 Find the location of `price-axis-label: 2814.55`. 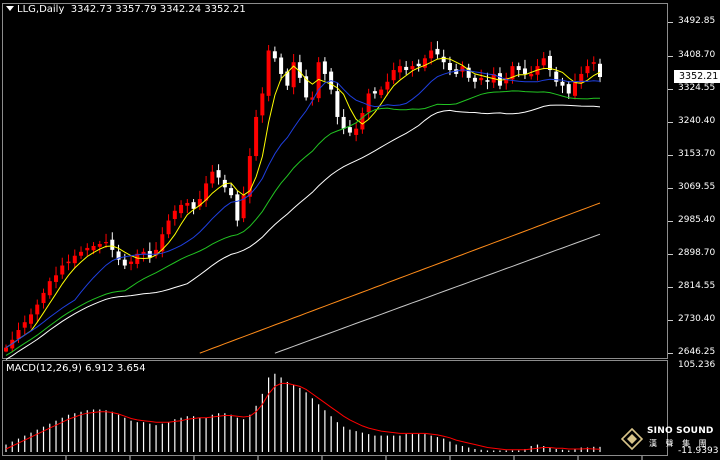

price-axis-label: 2814.55 is located at coordinates (697, 286).